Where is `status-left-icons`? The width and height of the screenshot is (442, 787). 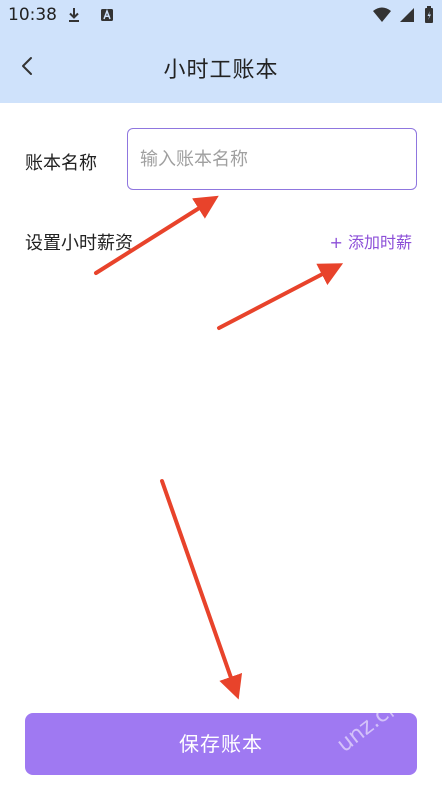 status-left-icons is located at coordinates (90, 15).